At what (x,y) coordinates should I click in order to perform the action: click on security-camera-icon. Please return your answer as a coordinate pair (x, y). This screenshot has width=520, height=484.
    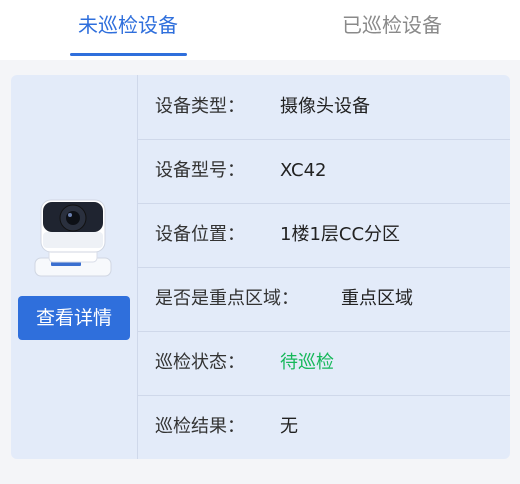
    Looking at the image, I should click on (73, 234).